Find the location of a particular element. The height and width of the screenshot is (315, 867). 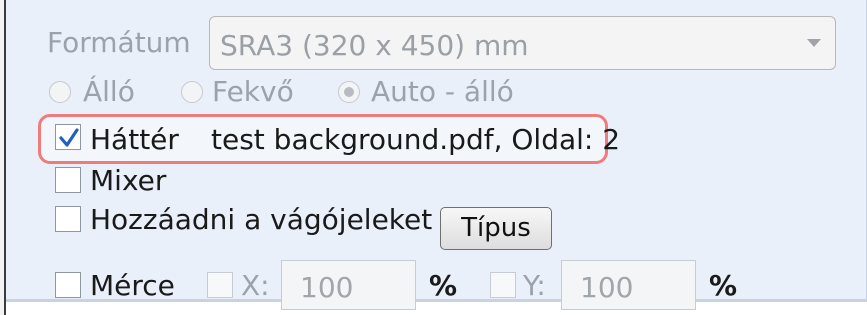

radio-landscape is located at coordinates (192, 92).